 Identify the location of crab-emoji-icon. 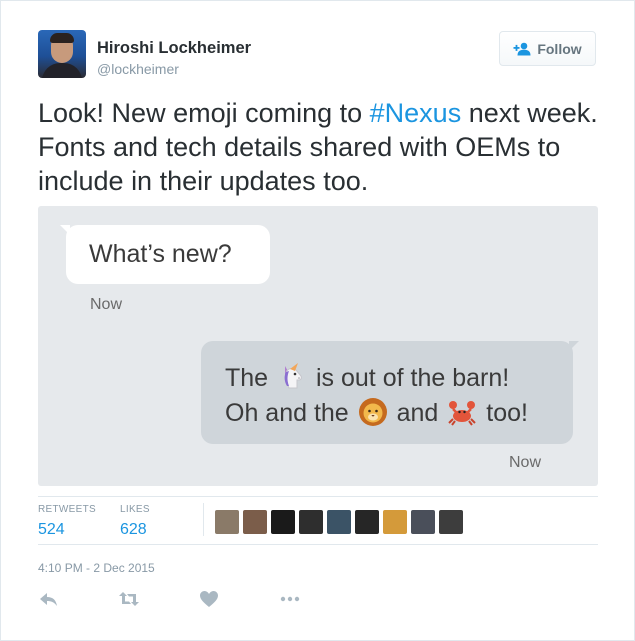
(462, 413).